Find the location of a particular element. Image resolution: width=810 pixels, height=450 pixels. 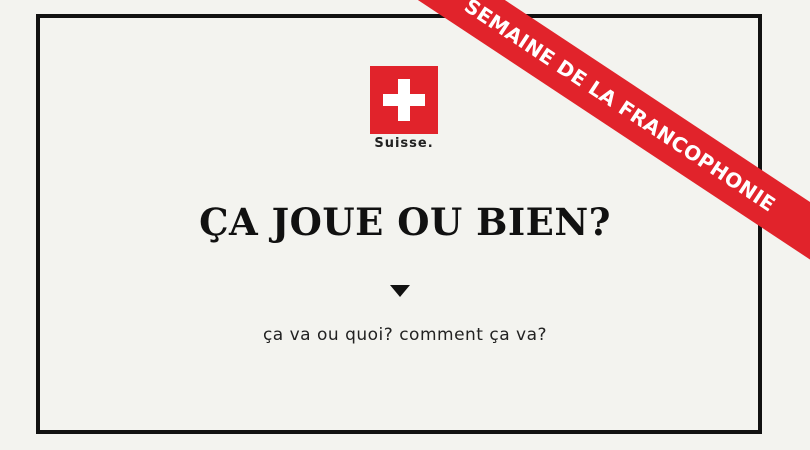

swiss-flag-icon is located at coordinates (404, 100).